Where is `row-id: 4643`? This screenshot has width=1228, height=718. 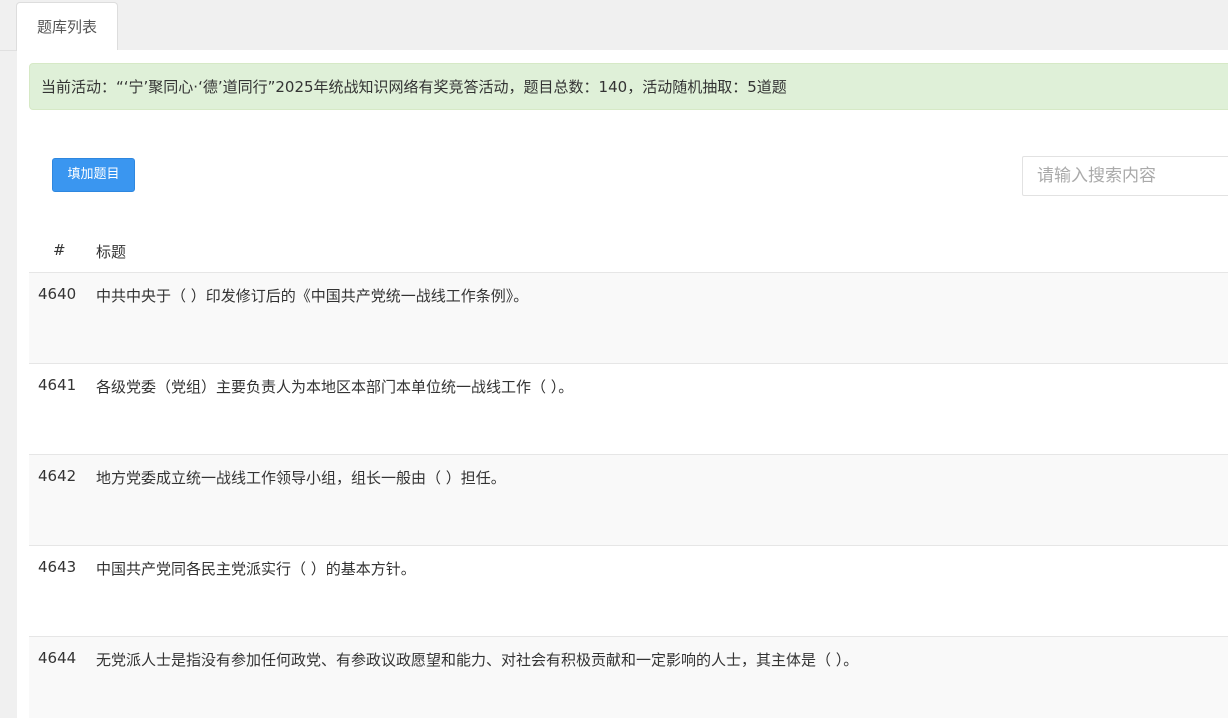
row-id: 4643 is located at coordinates (57, 567).